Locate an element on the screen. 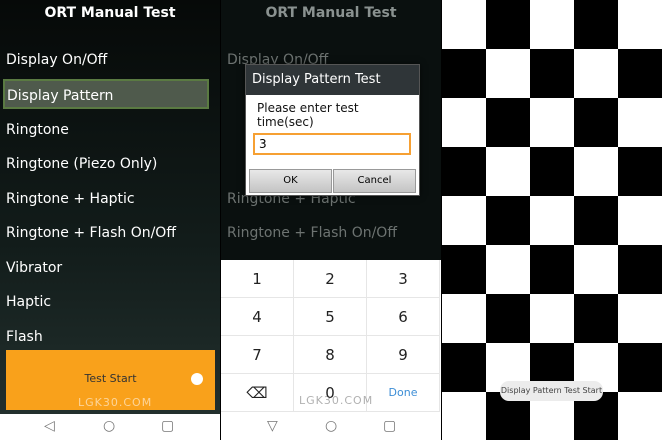 The height and width of the screenshot is (440, 662). key-9: 9 is located at coordinates (403, 355).